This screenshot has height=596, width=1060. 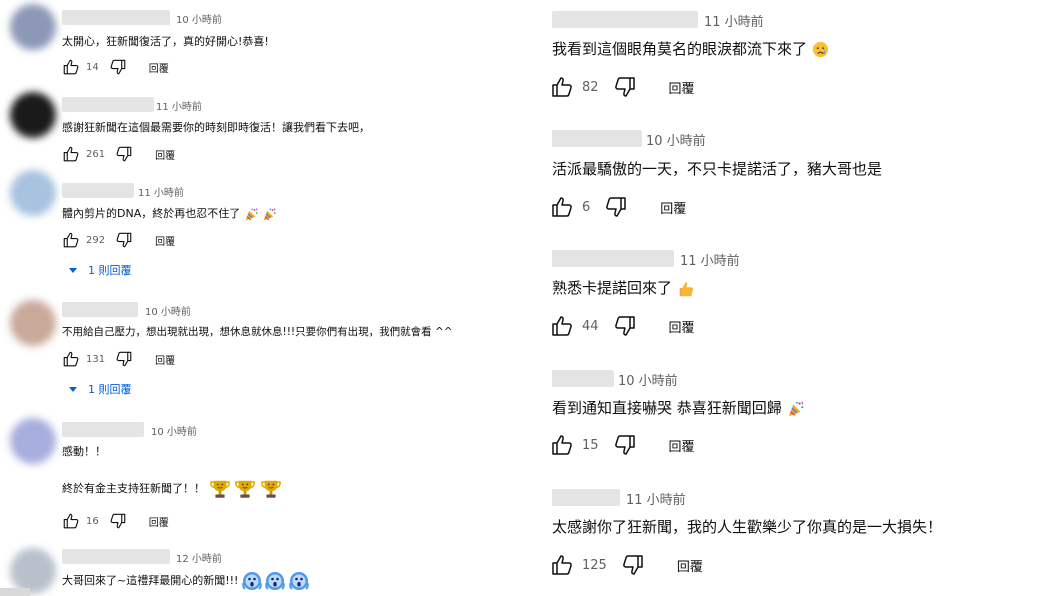 What do you see at coordinates (686, 289) in the screenshot?
I see `thumbs-up-emoji` at bounding box center [686, 289].